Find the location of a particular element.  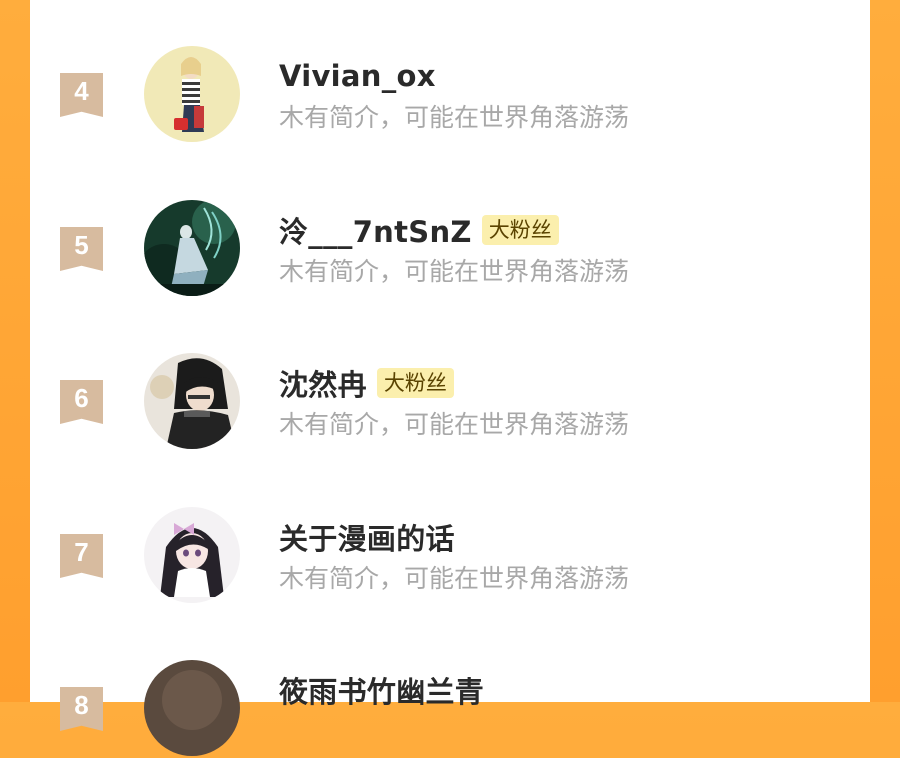

avatar-dark-haired-man-icon is located at coordinates (192, 401).